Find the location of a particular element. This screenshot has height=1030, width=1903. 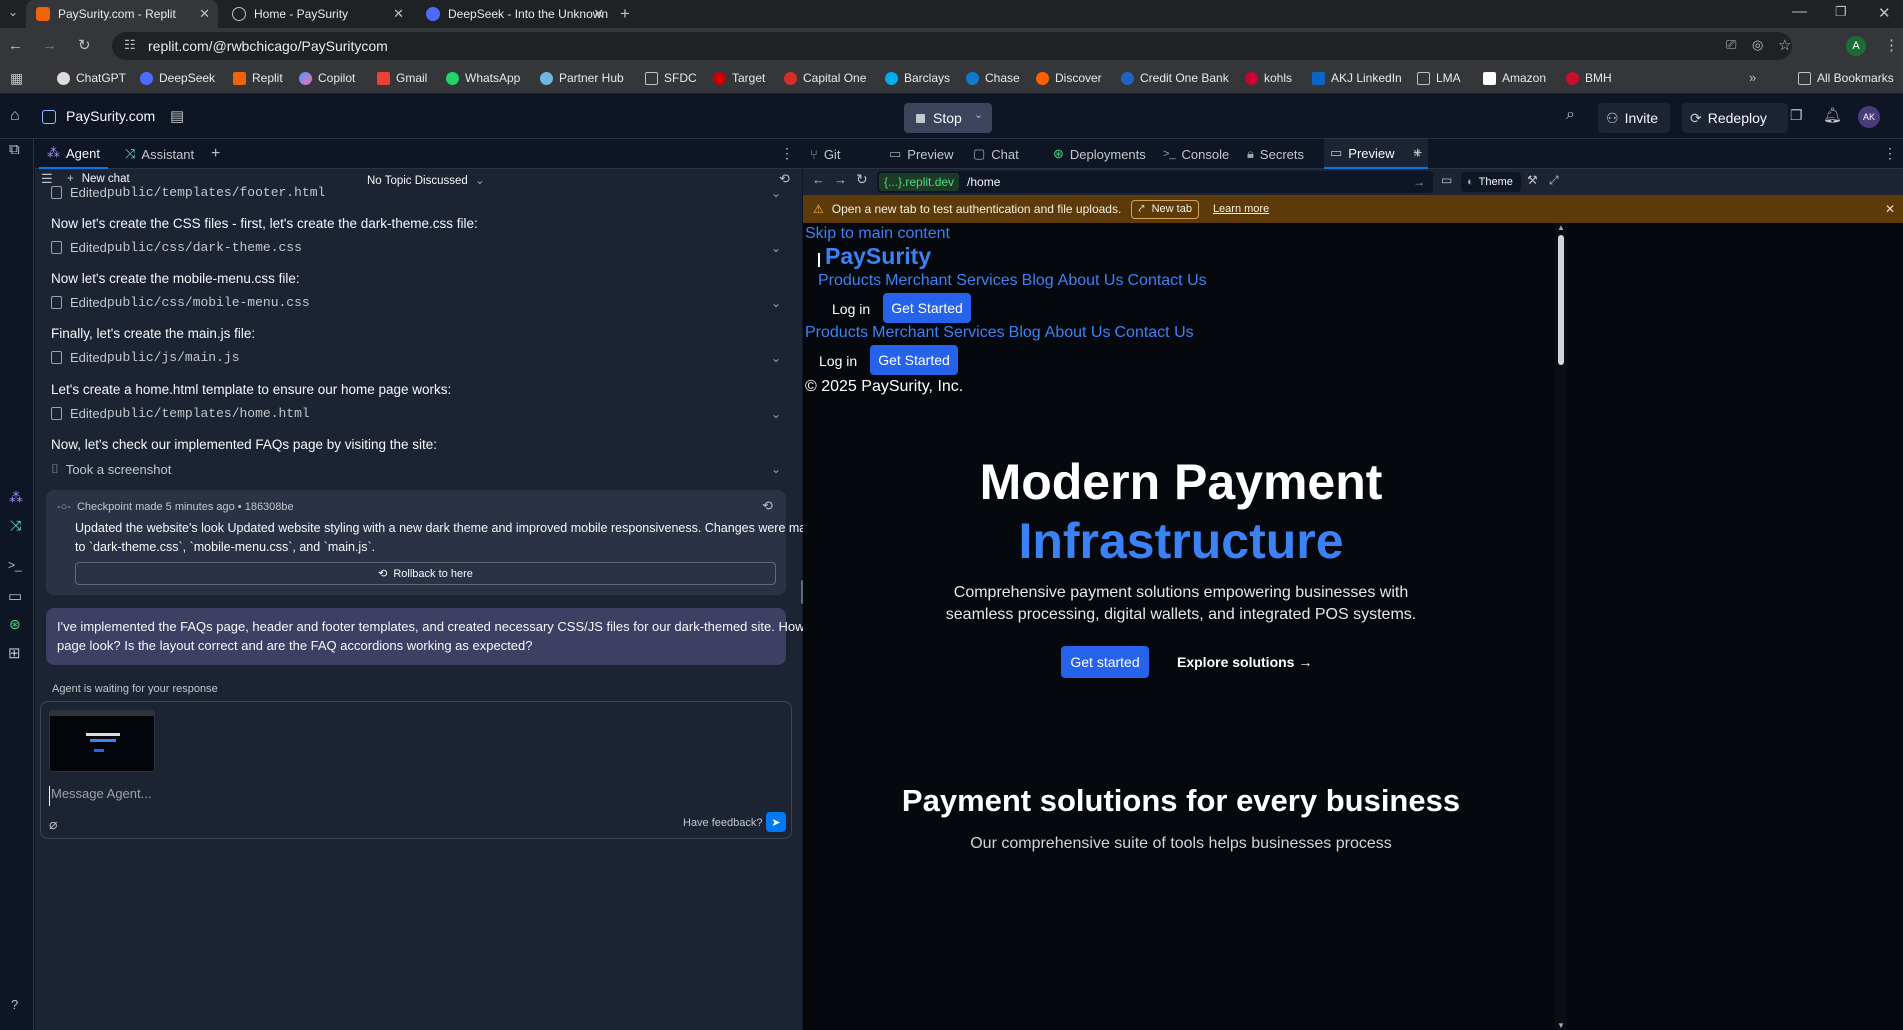

tab-agent: ⁂ Agent is located at coordinates (73, 154).